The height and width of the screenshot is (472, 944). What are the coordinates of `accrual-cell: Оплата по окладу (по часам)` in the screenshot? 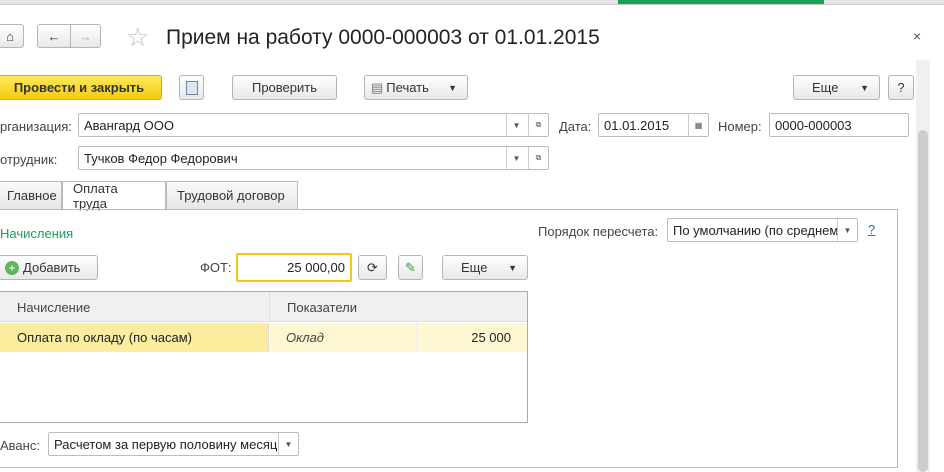 It's located at (134, 337).